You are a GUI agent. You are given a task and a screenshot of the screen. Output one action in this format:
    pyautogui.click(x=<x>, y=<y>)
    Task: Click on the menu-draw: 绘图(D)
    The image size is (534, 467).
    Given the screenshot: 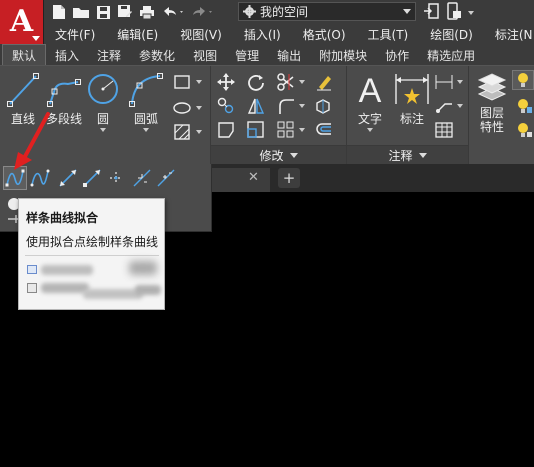 What is the action you would take?
    pyautogui.click(x=451, y=34)
    